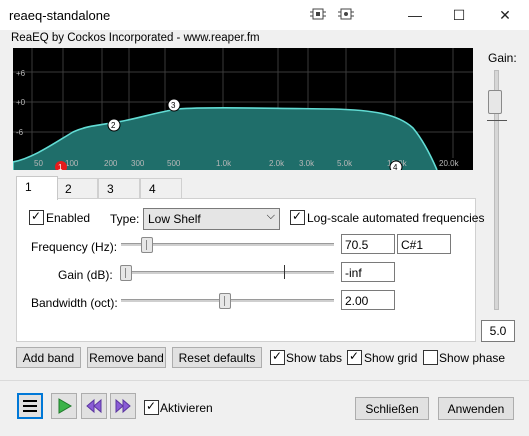 This screenshot has height=436, width=529. What do you see at coordinates (318, 14) in the screenshot?
I see `window-settings-icon` at bounding box center [318, 14].